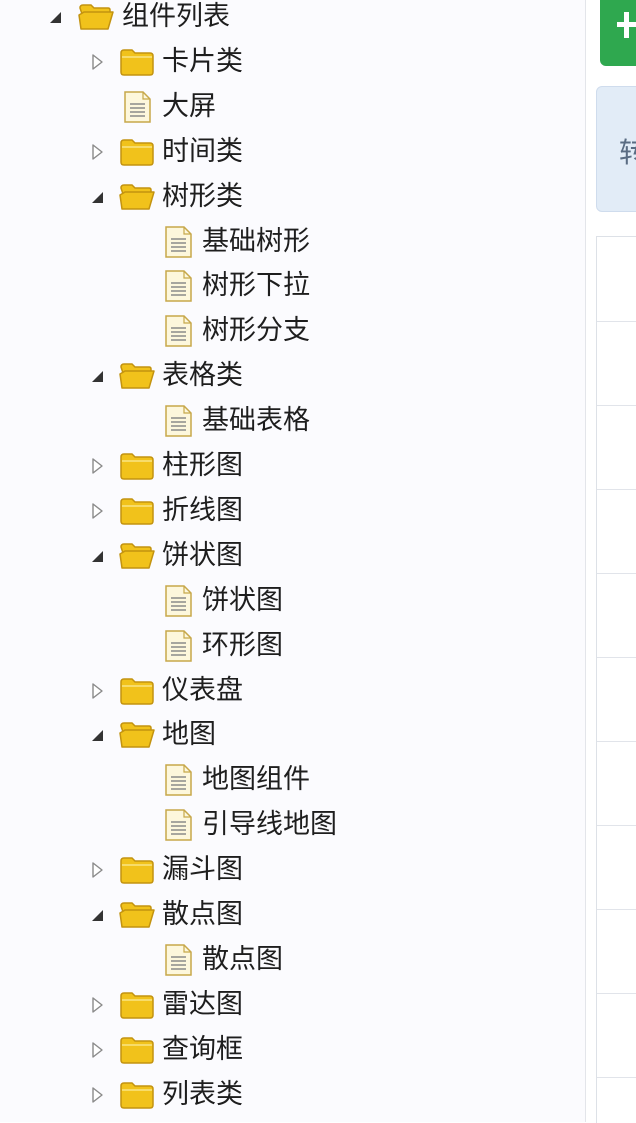  What do you see at coordinates (189, 106) in the screenshot?
I see `tree-node-label: 大屏` at bounding box center [189, 106].